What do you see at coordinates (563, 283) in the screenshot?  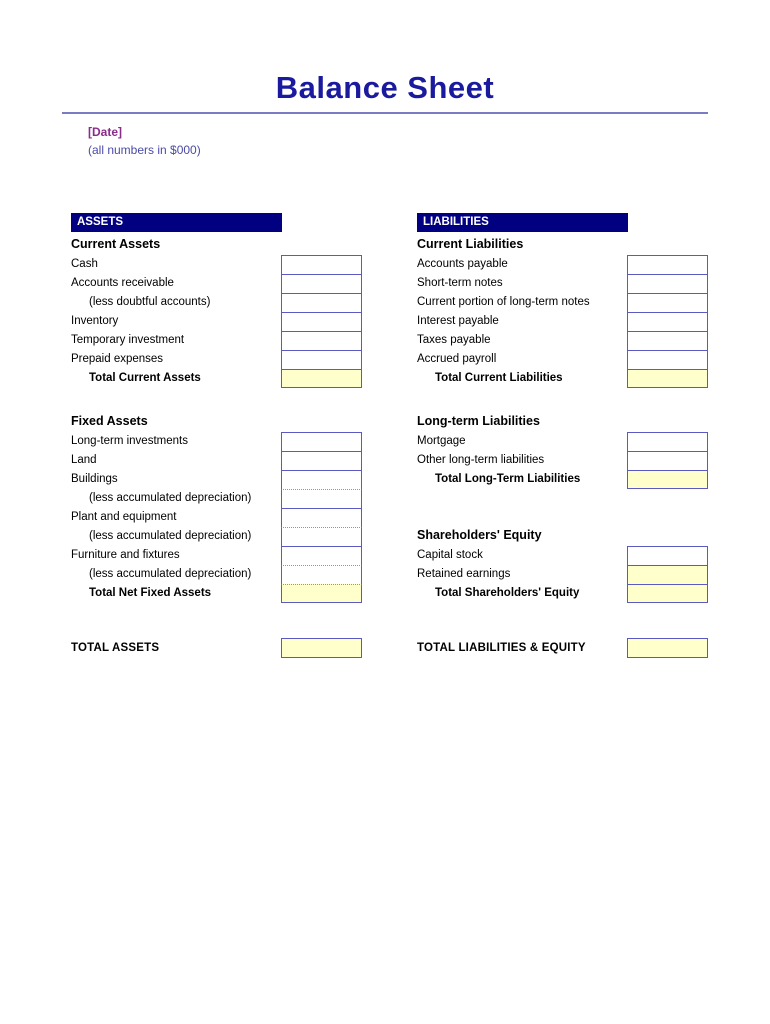 I see `row-short-term-notes: Short-term notes` at bounding box center [563, 283].